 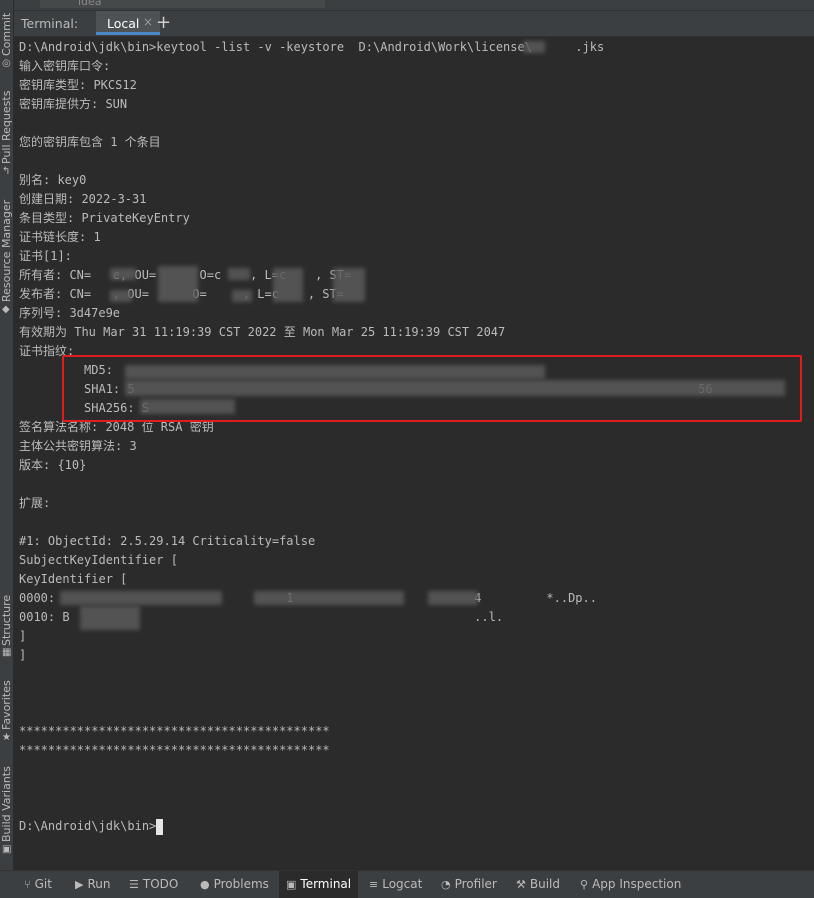 I want to click on terminal-tab-bar: Terminal: Local × +, so click(x=414, y=24).